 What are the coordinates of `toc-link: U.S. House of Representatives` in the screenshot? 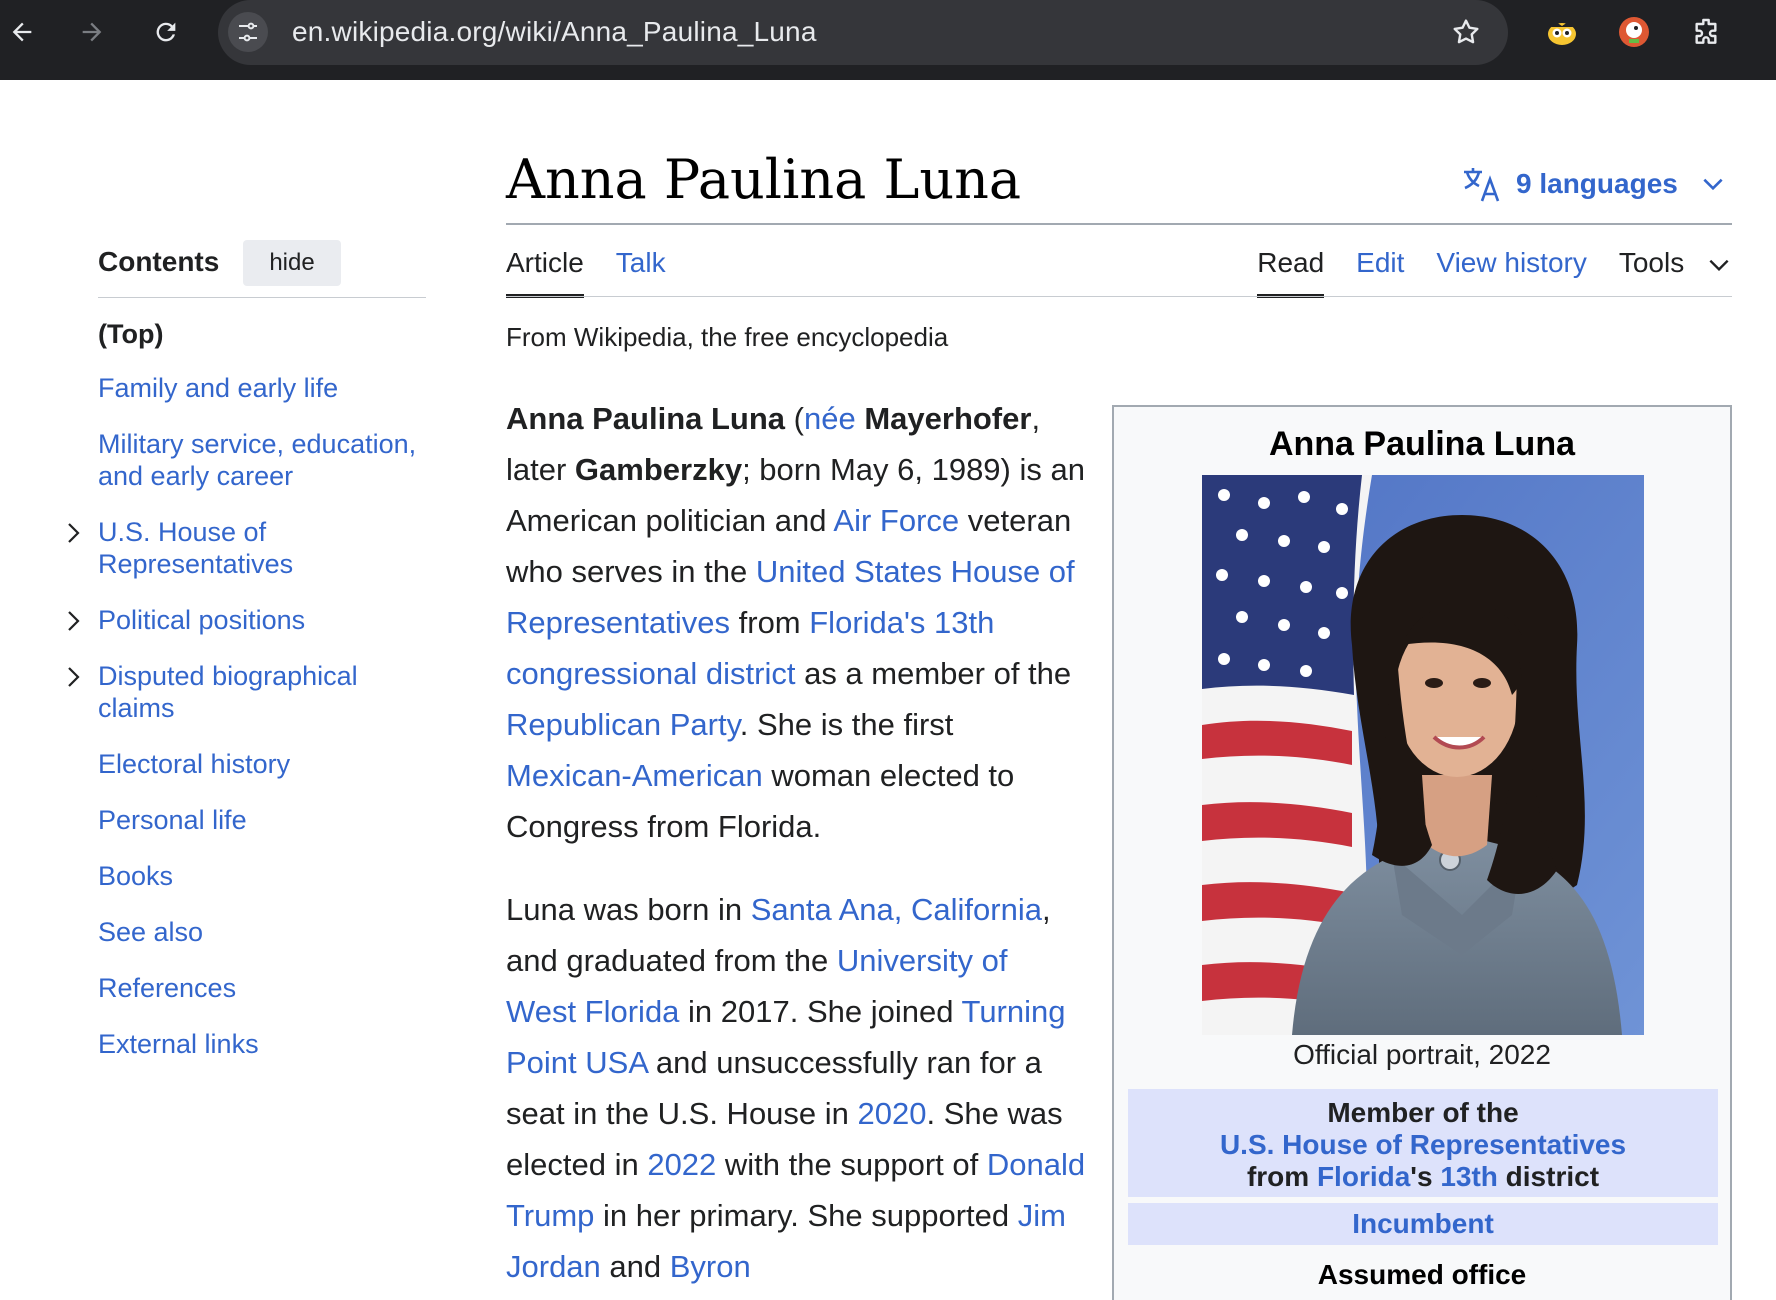 It's located at (195, 548).